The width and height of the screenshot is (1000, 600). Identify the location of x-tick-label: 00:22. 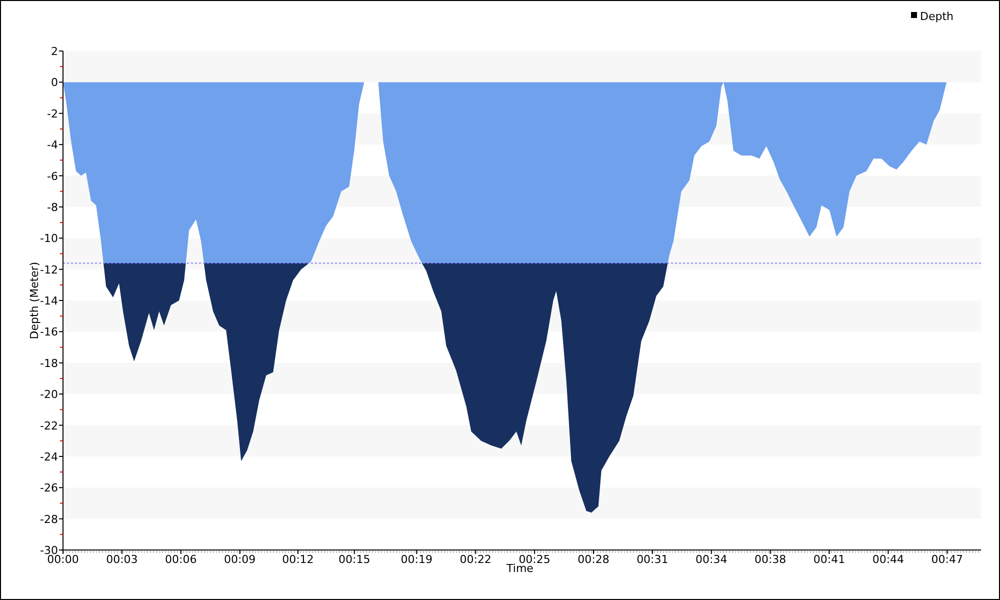
(476, 559).